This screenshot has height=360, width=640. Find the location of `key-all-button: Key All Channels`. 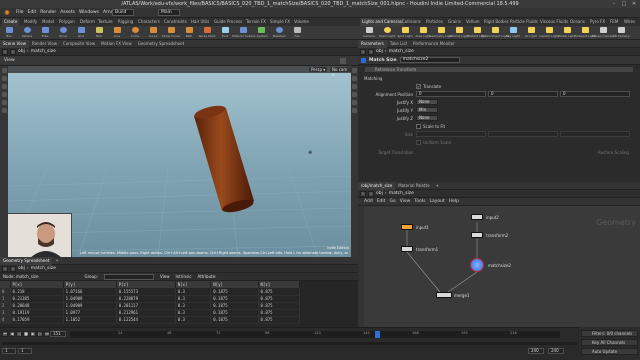

key-all-button: Key All Channels is located at coordinates (609, 342).